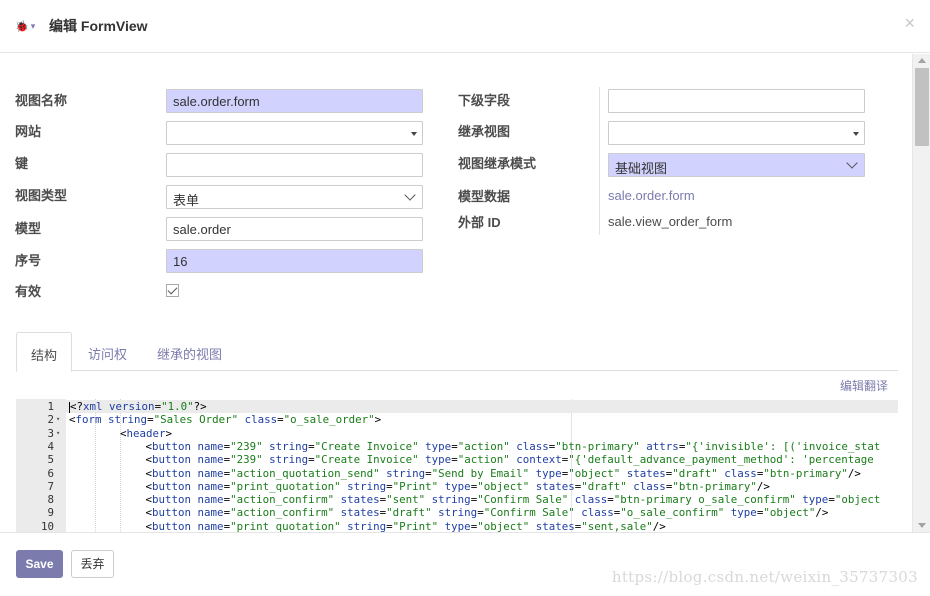 This screenshot has width=930, height=596. I want to click on edit-translation-link: 编辑翻译, so click(864, 385).